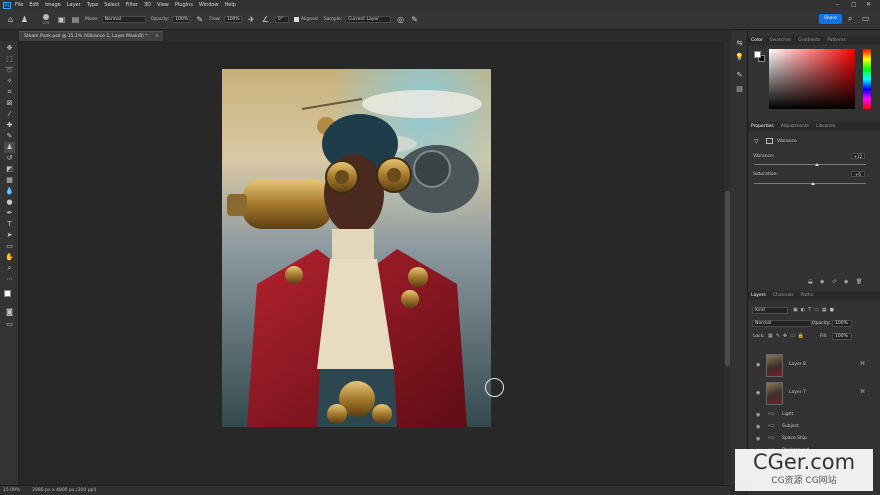 This screenshot has height=495, width=880. I want to click on eraser-tool-icon: ◩, so click(9, 169).